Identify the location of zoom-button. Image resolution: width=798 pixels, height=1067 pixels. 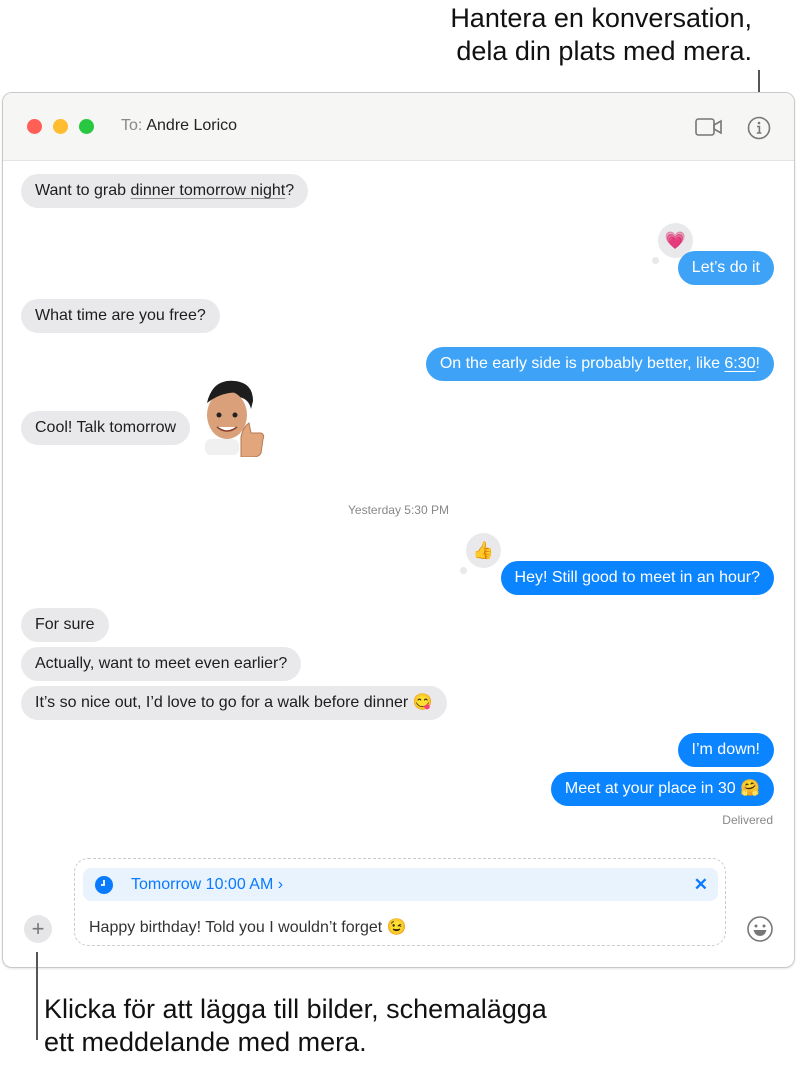
(86, 126).